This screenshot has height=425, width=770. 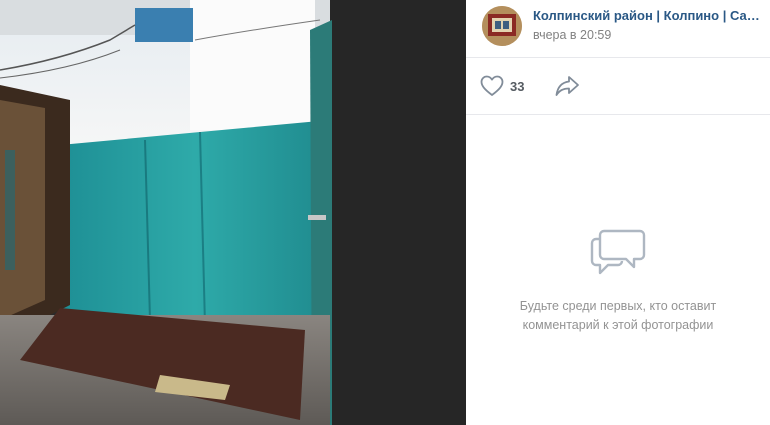 I want to click on share-button, so click(x=567, y=86).